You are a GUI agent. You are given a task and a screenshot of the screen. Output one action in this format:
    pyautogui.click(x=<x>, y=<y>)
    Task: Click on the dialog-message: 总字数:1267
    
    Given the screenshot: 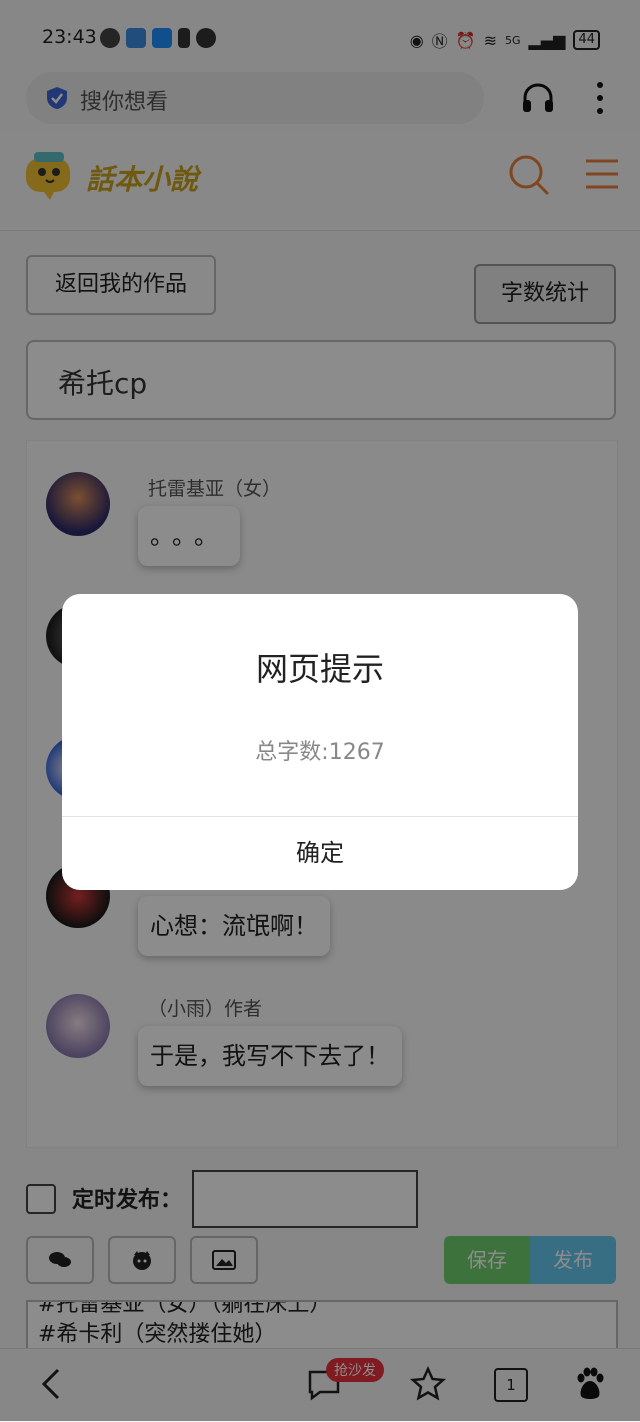 What is the action you would take?
    pyautogui.click(x=320, y=752)
    